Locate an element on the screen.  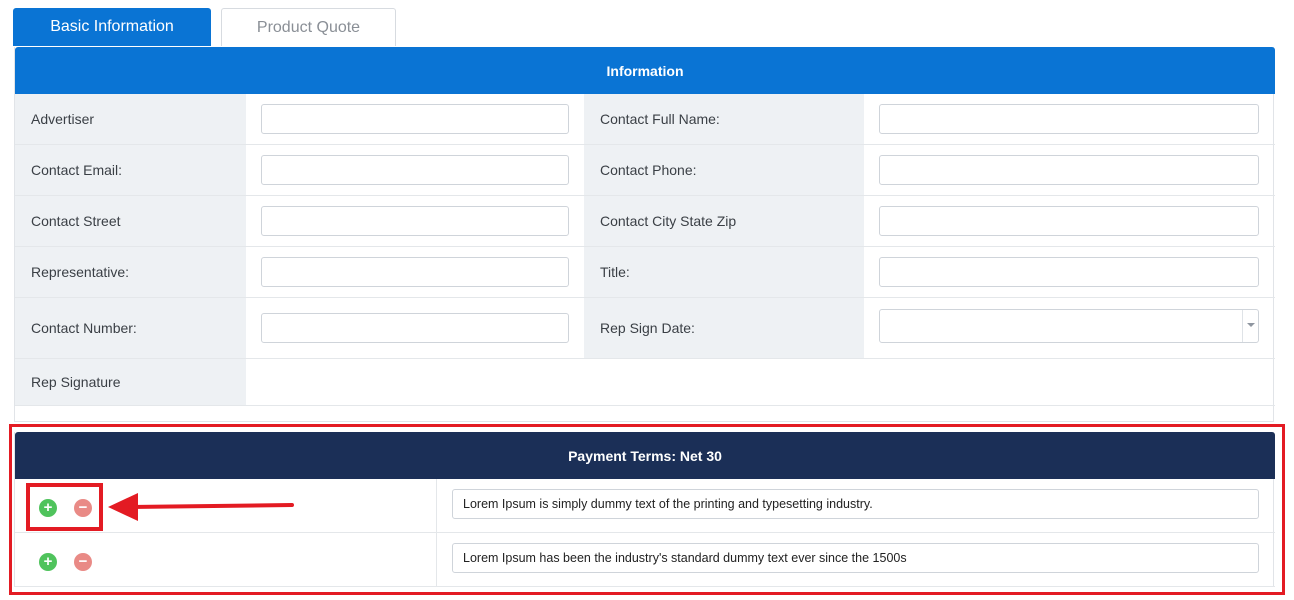
contact-street-label: Contact Street is located at coordinates (130, 221).